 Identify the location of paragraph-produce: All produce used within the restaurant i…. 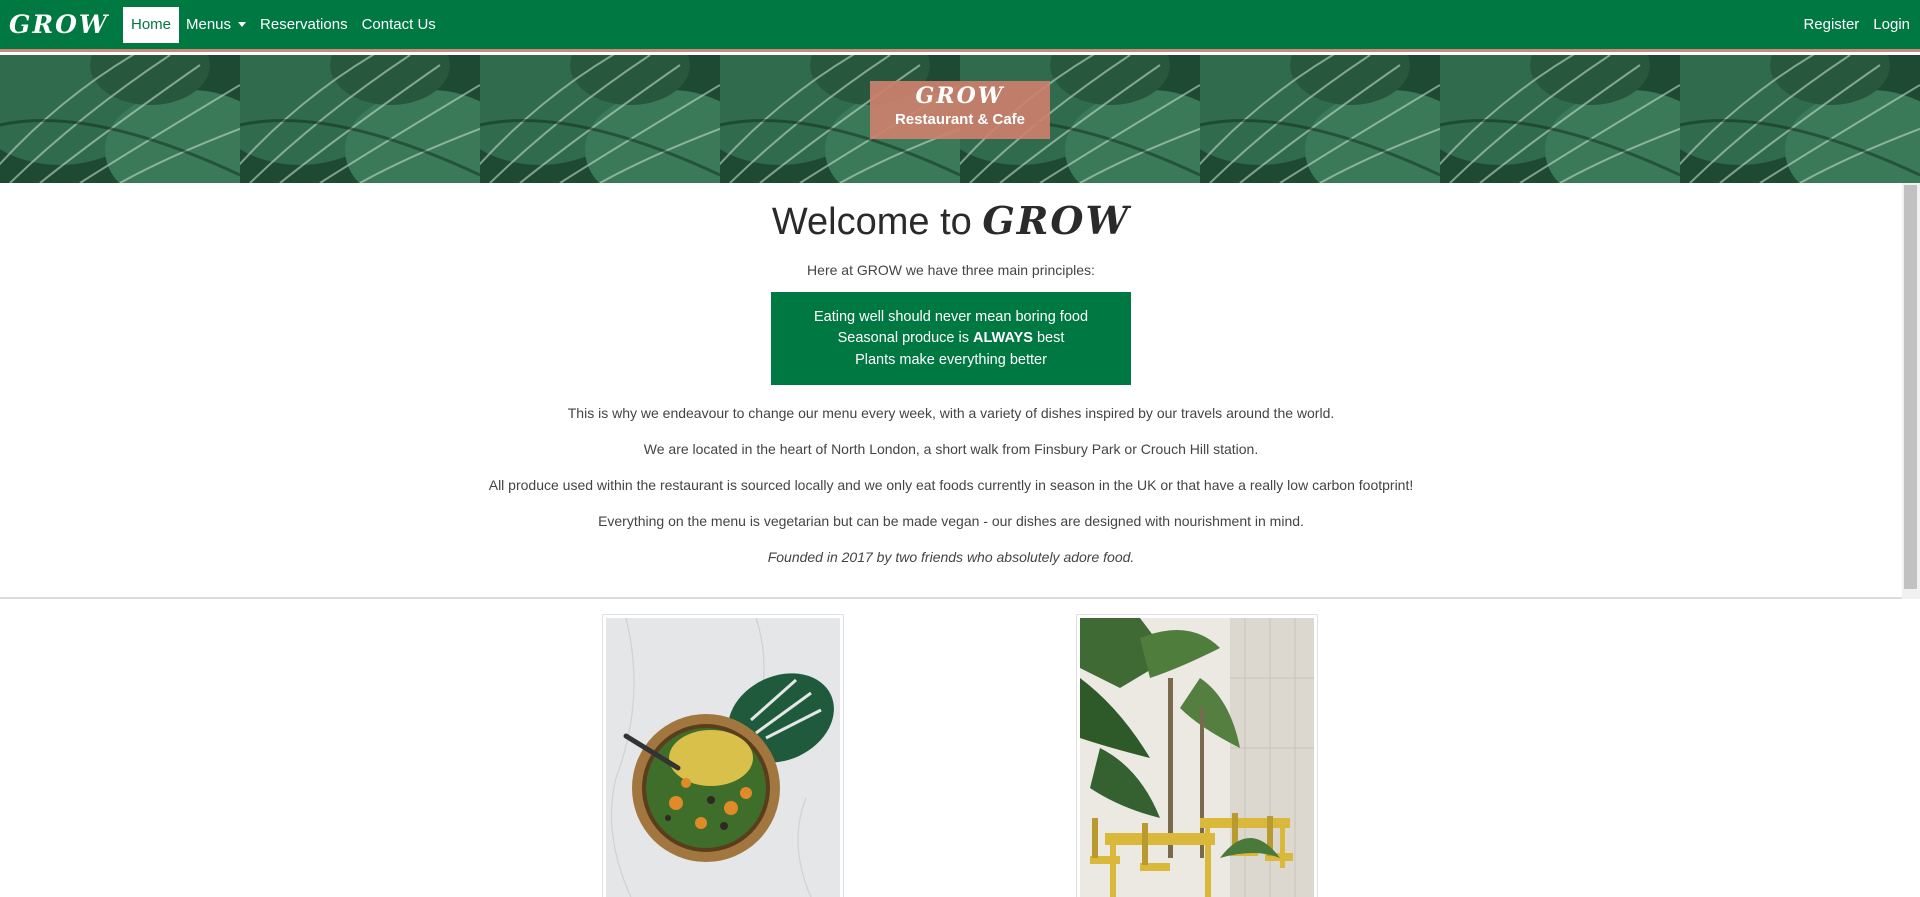
(951, 484).